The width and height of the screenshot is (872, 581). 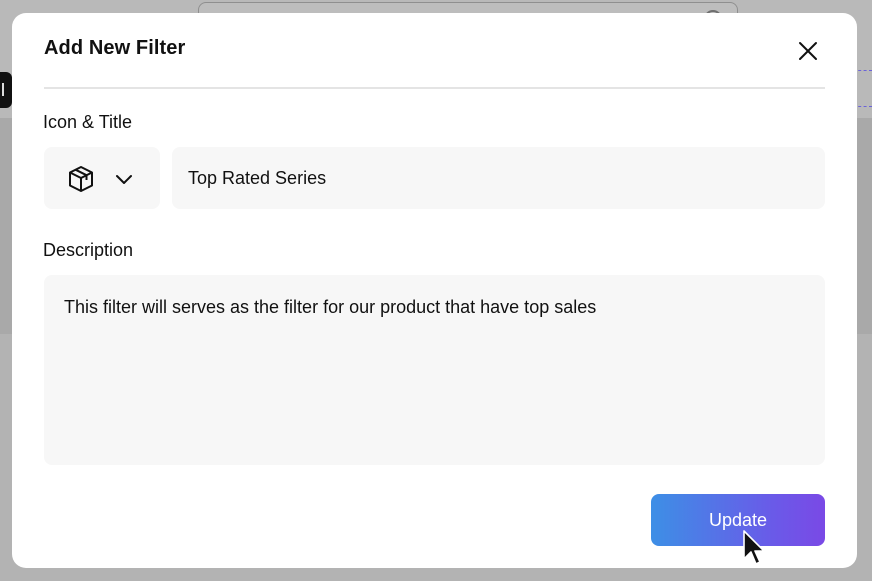 I want to click on header-divider, so click(x=434, y=88).